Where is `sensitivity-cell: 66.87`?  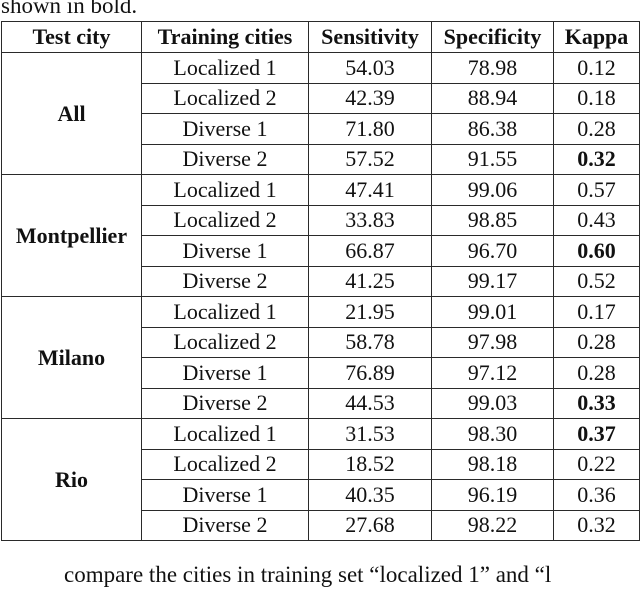 sensitivity-cell: 66.87 is located at coordinates (370, 251).